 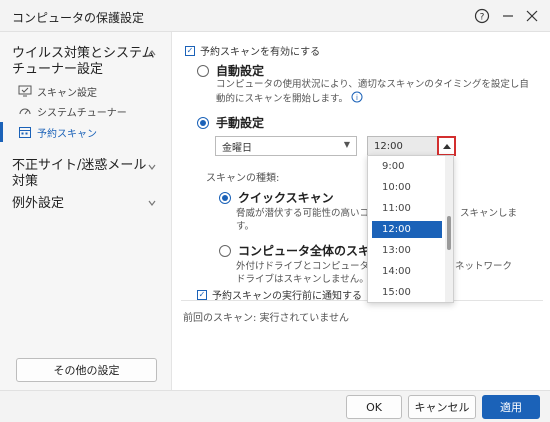 I want to click on time-select-arrow-button, so click(x=446, y=146).